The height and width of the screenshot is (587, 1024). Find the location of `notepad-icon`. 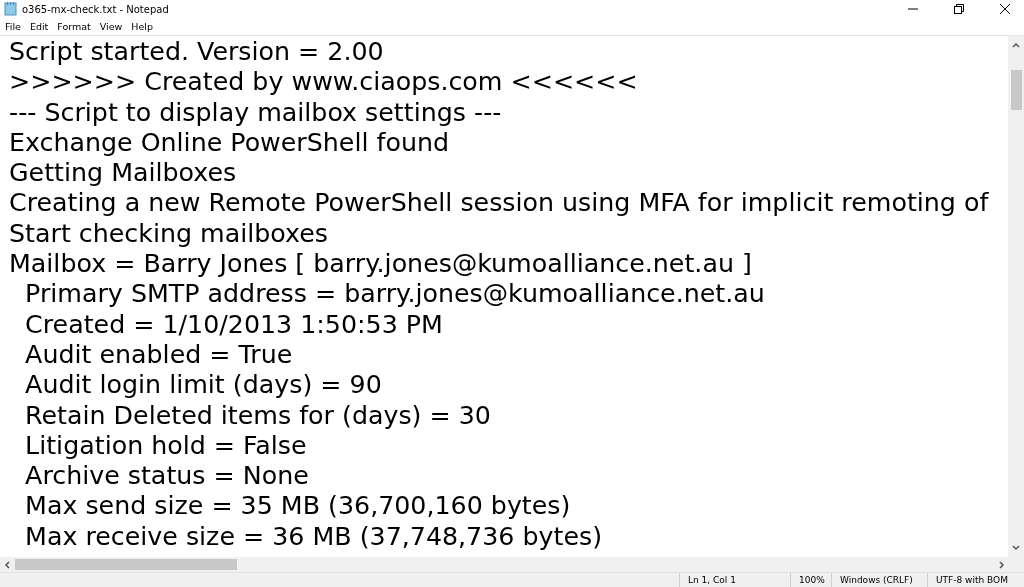

notepad-icon is located at coordinates (11, 9).